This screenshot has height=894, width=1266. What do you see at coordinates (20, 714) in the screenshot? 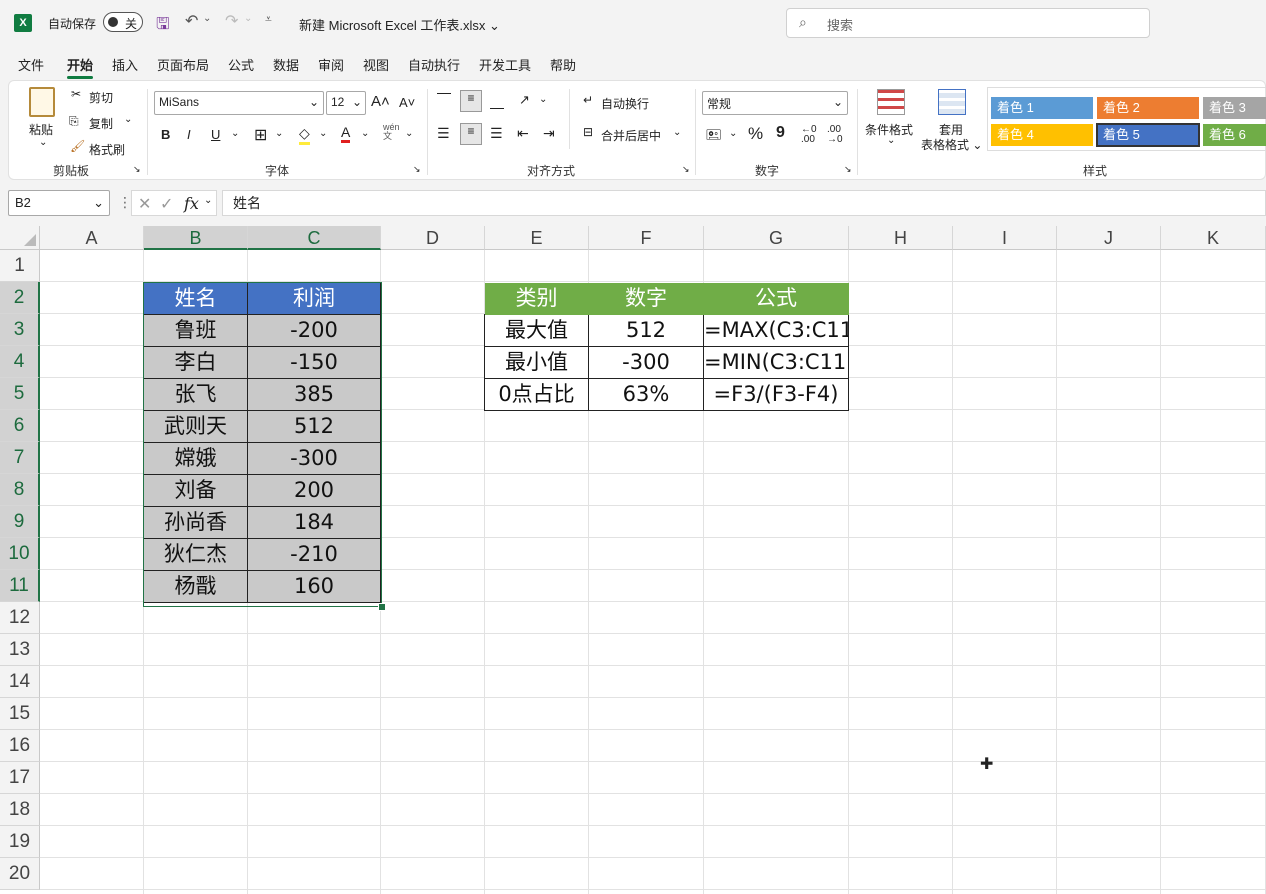
I see `row-header-15: 15` at bounding box center [20, 714].